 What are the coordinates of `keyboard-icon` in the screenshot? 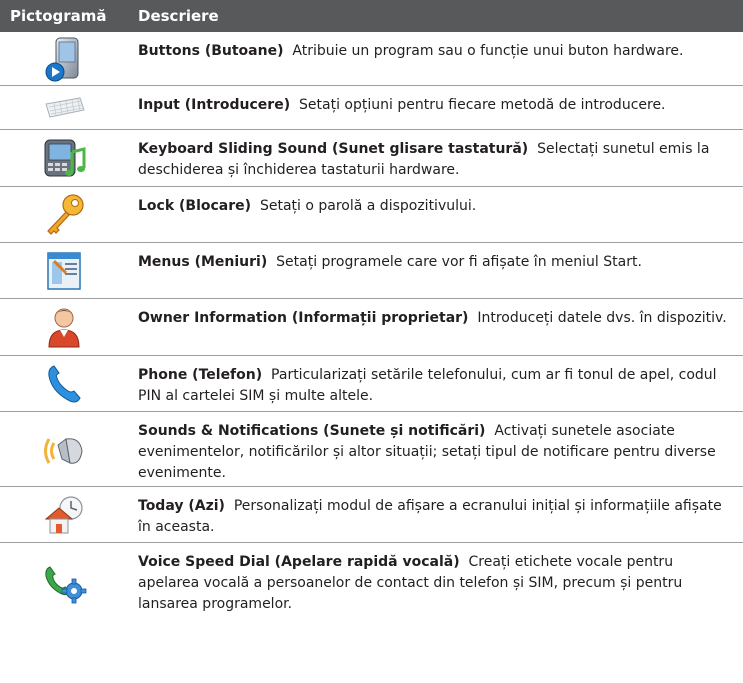 It's located at (65, 107).